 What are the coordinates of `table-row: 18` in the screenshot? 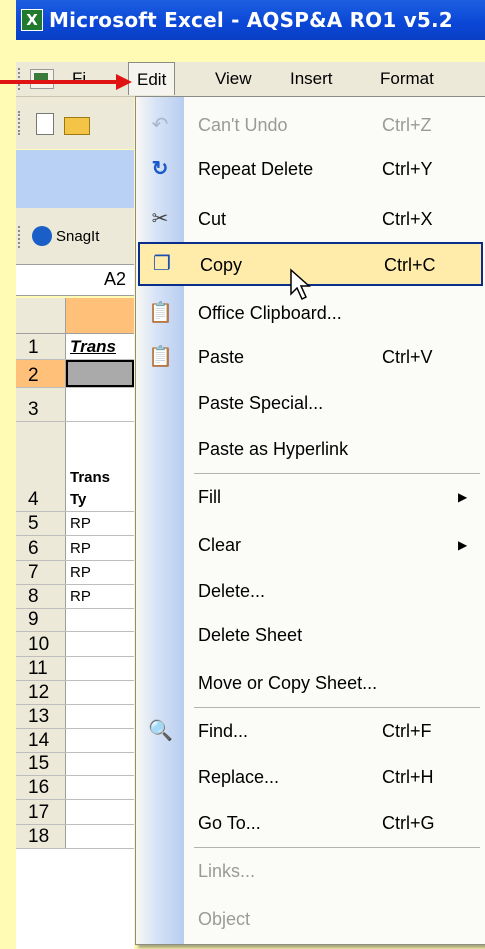 It's located at (75, 837).